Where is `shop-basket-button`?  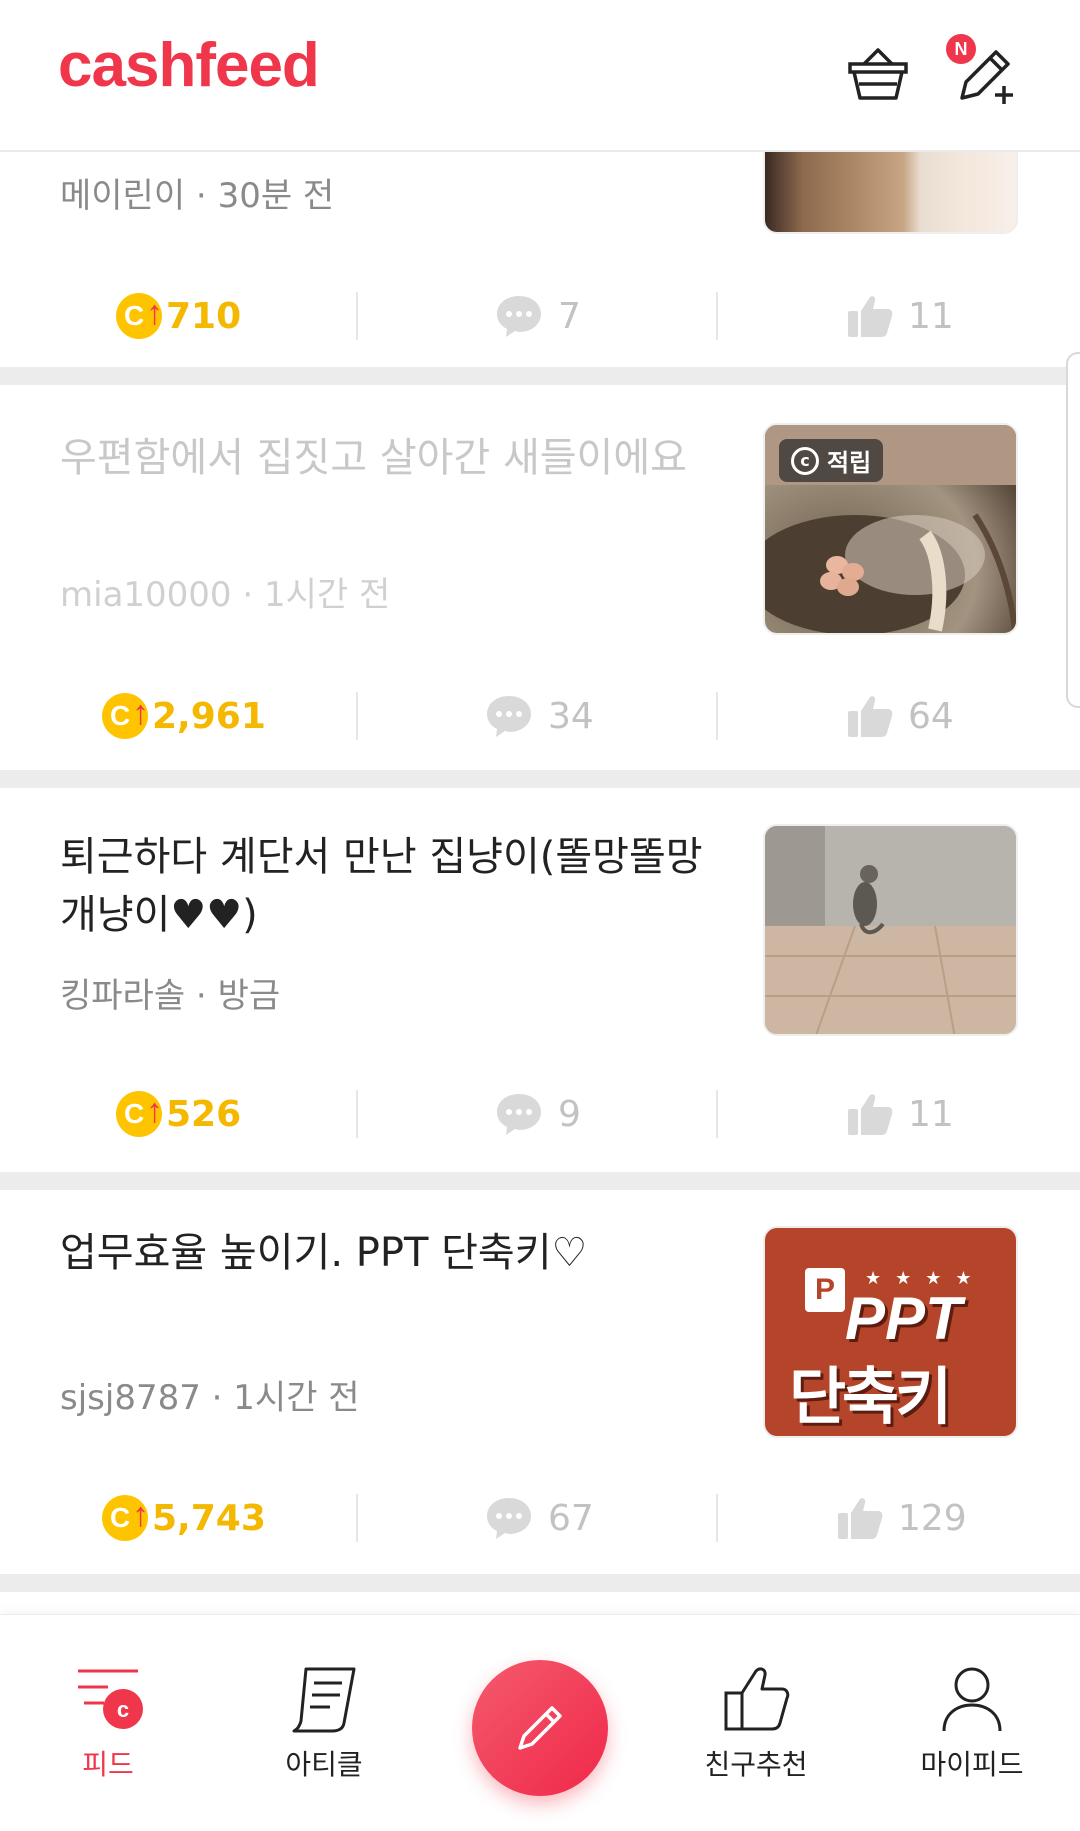 shop-basket-button is located at coordinates (878, 72).